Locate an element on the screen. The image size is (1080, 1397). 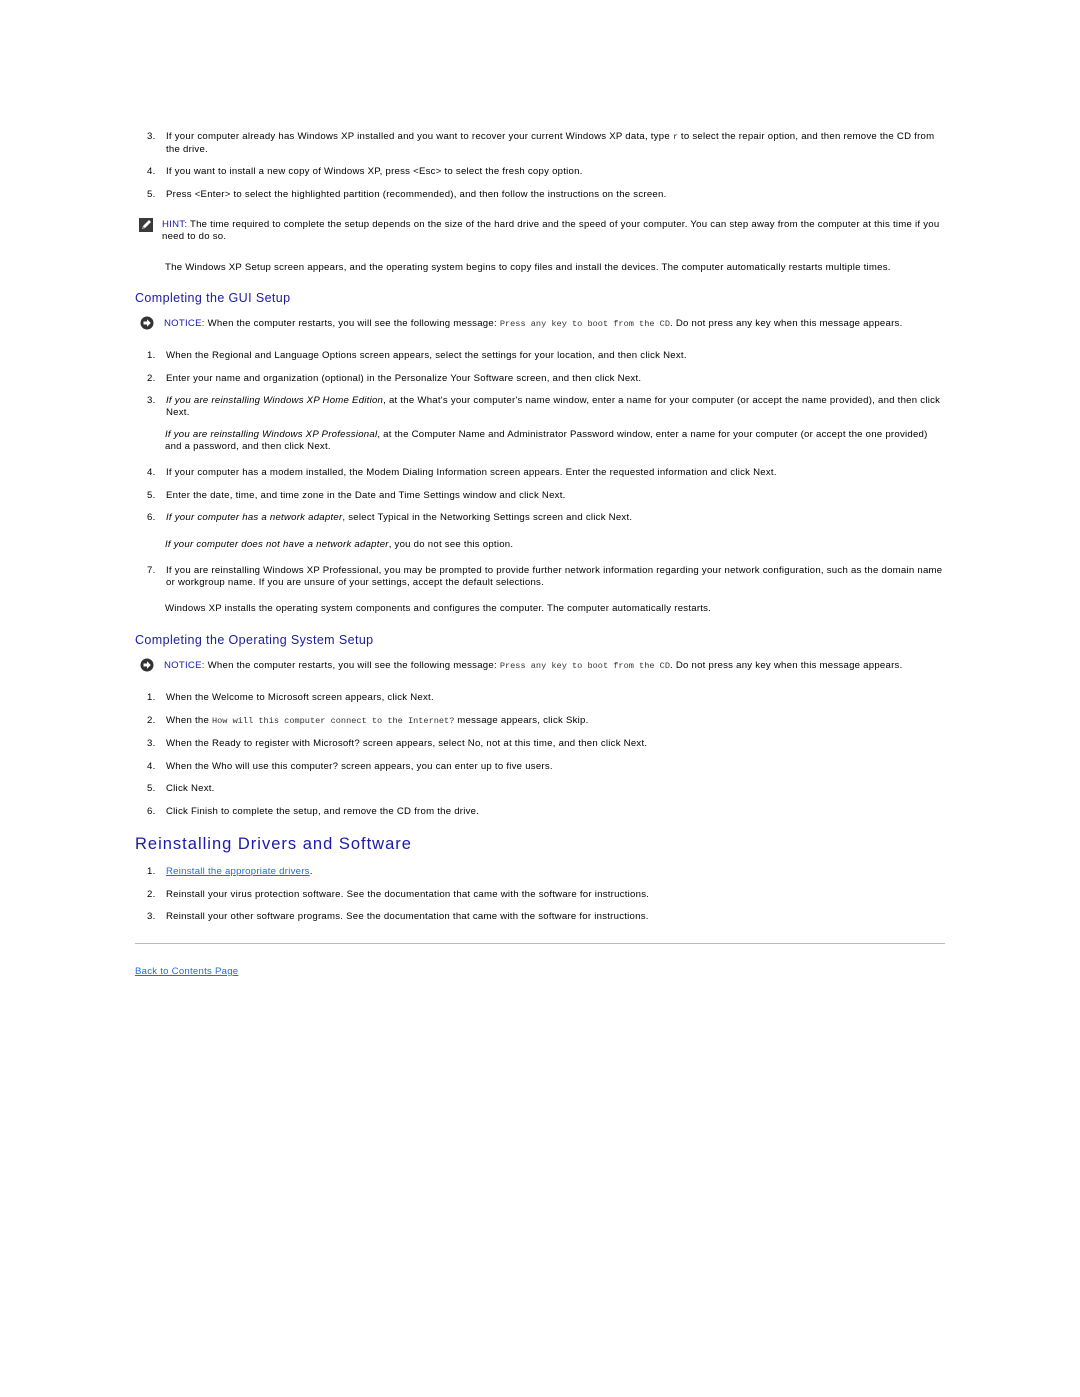
divider is located at coordinates (540, 943).